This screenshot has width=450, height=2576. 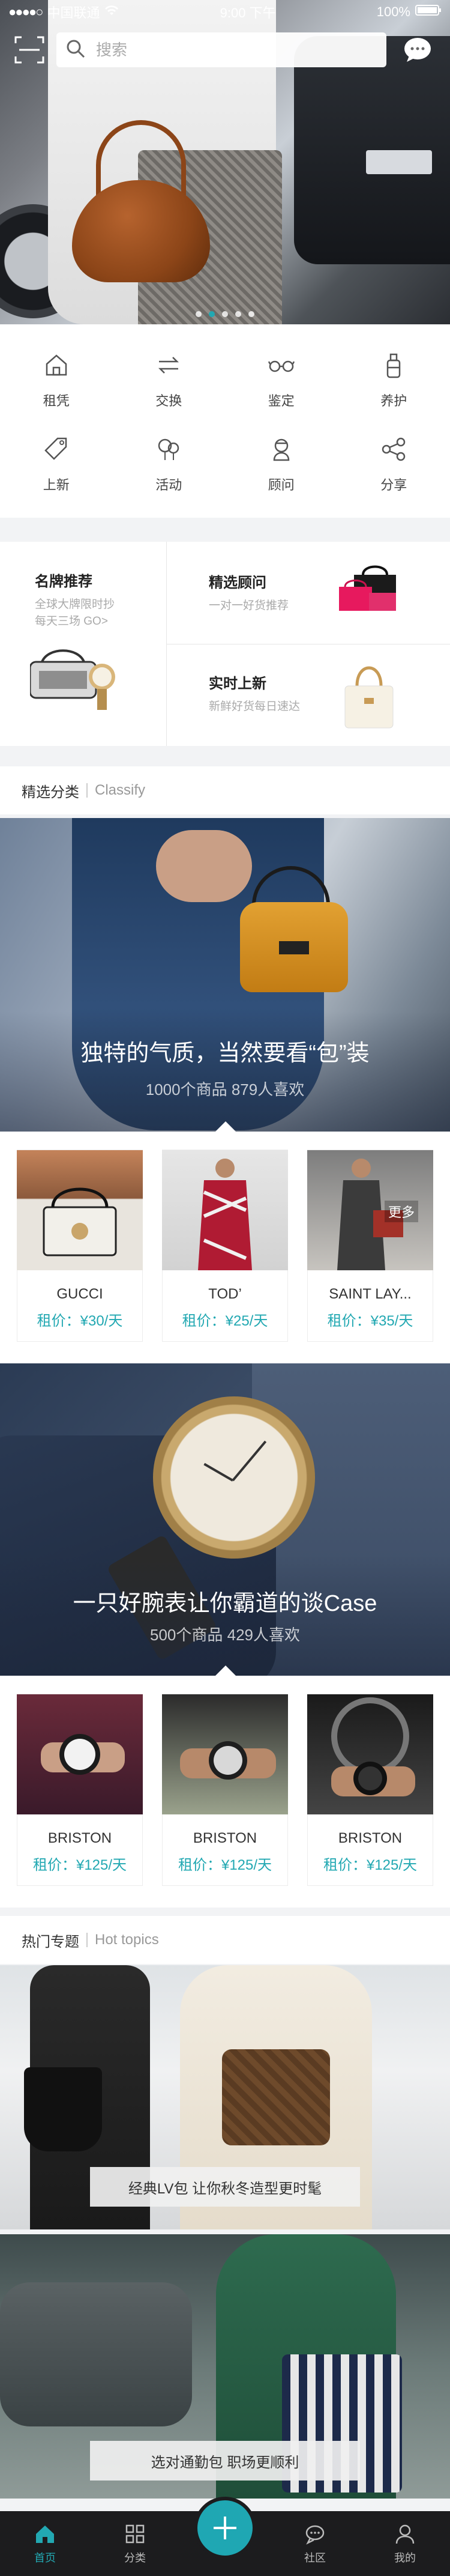 I want to click on promo-brand-title: 名牌推荐, so click(x=63, y=582).